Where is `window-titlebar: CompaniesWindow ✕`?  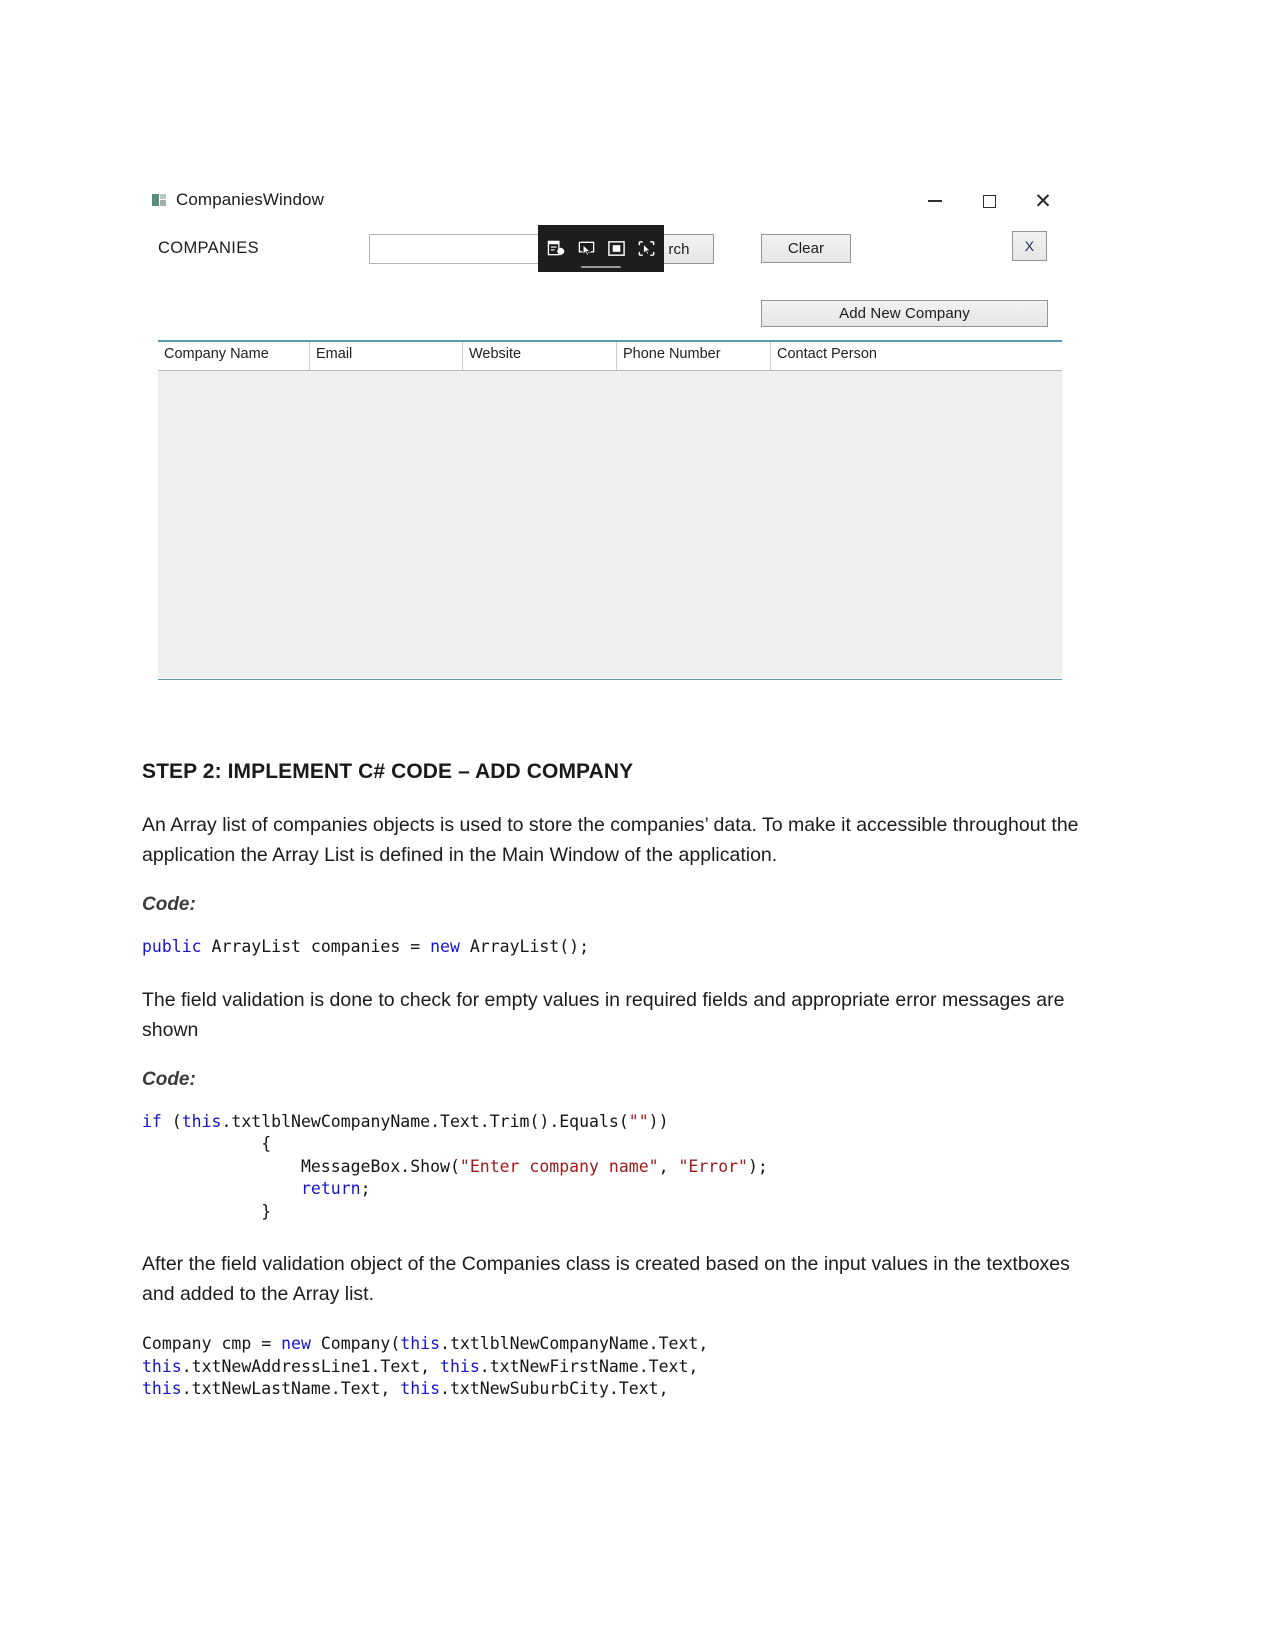 window-titlebar: CompaniesWindow ✕ is located at coordinates (608, 200).